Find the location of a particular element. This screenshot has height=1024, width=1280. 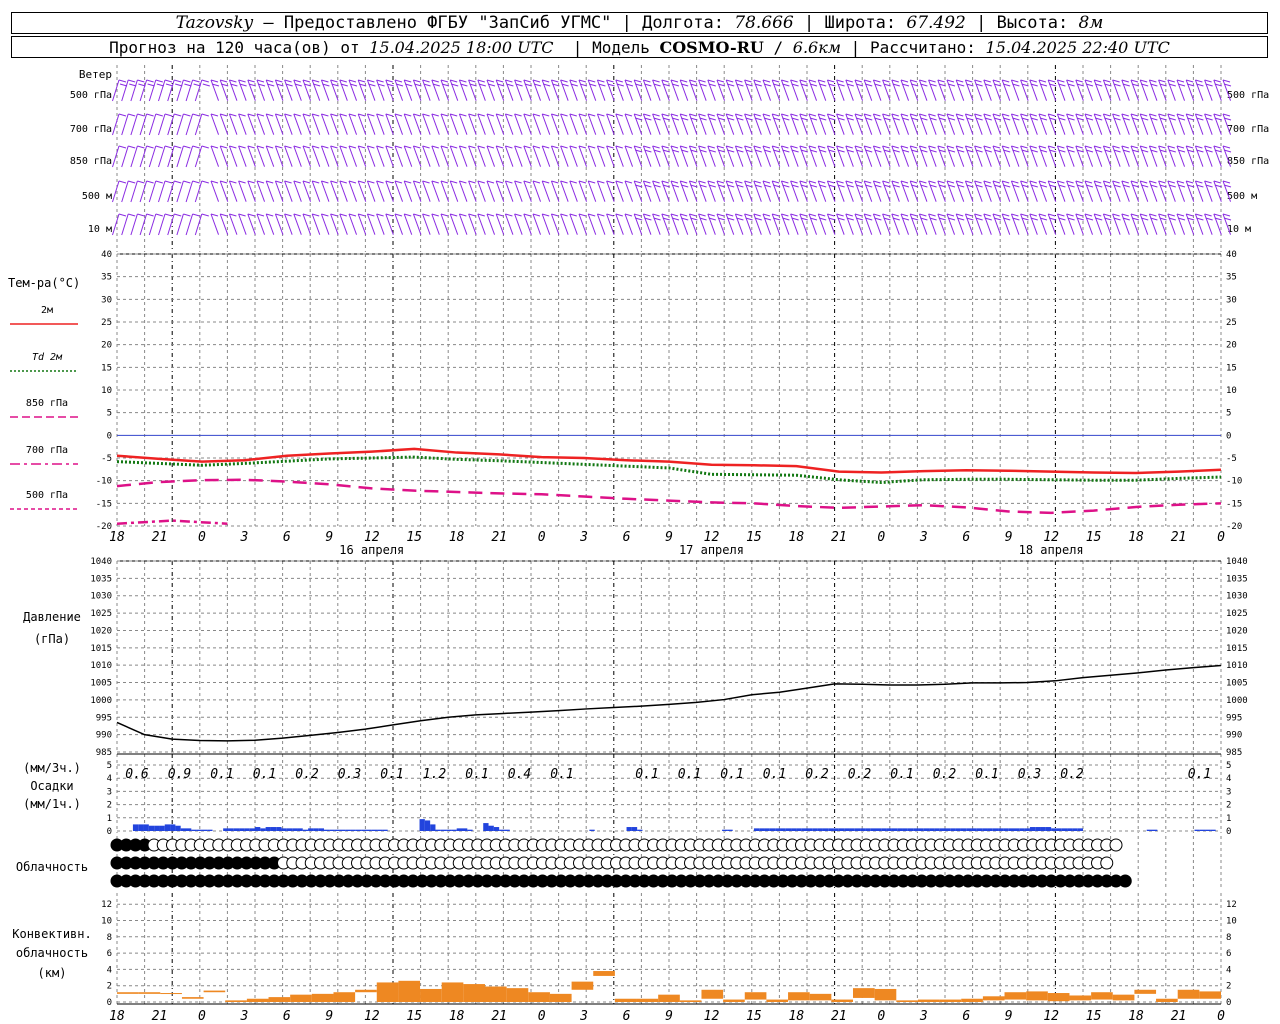

precip-3h-label: 0.4 is located at coordinates (519, 774).